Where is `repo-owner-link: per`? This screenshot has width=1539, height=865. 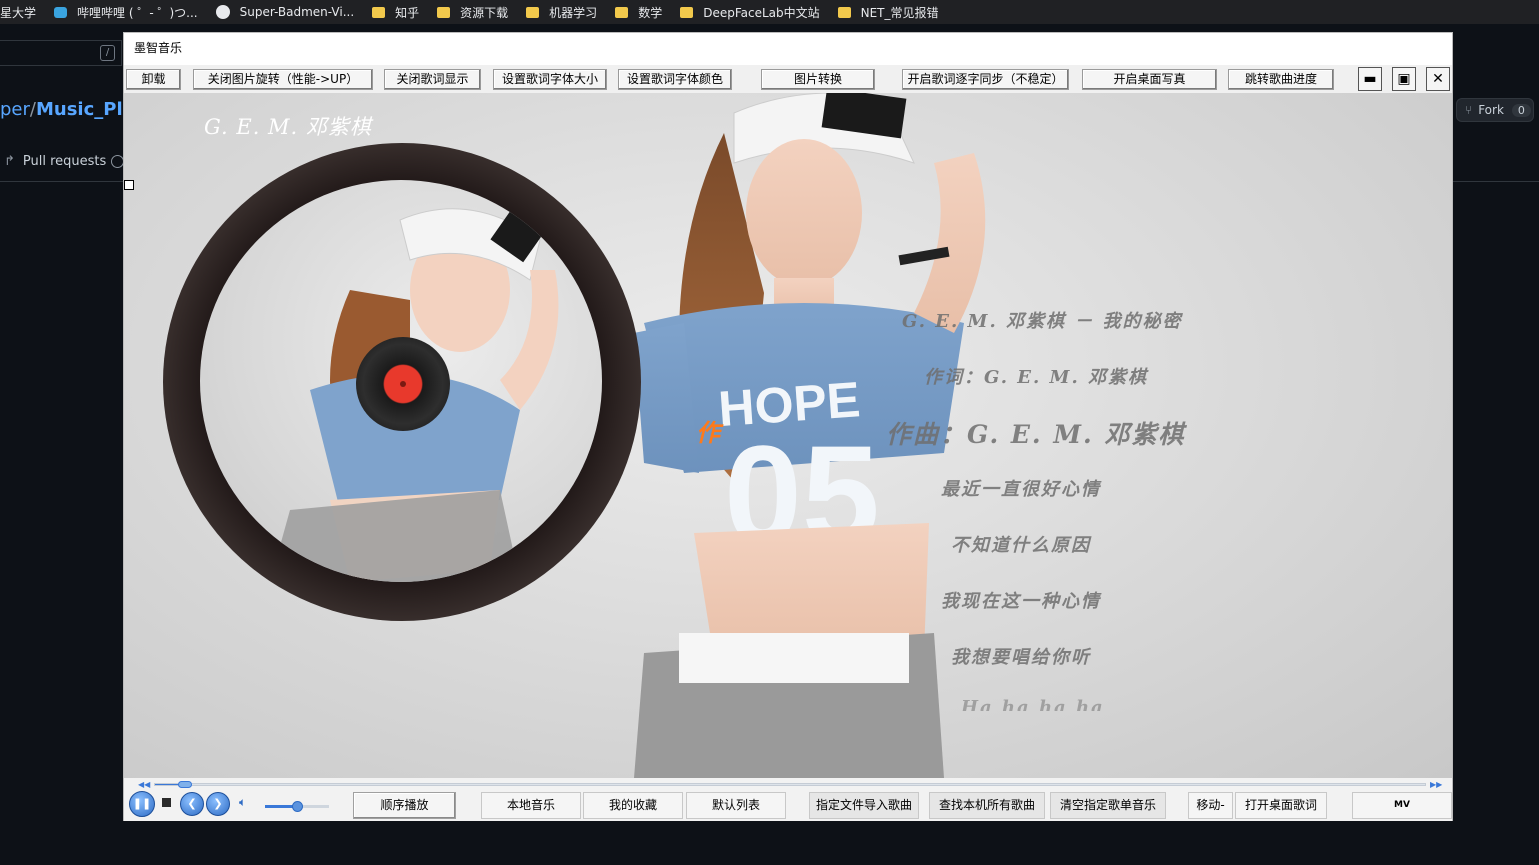 repo-owner-link: per is located at coordinates (15, 109).